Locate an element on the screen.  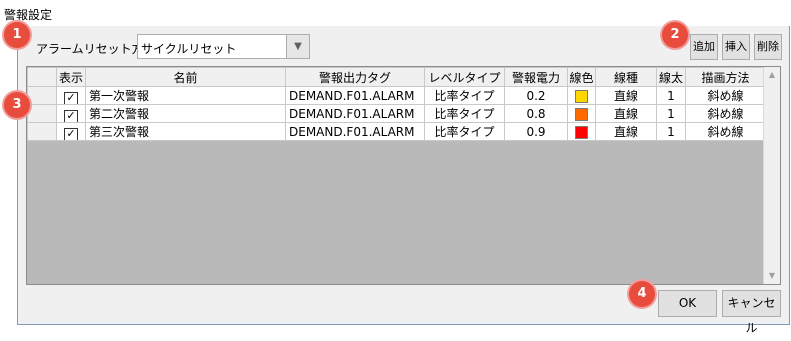
reset-method-select: サイクルリセット ▼ is located at coordinates (223, 46).